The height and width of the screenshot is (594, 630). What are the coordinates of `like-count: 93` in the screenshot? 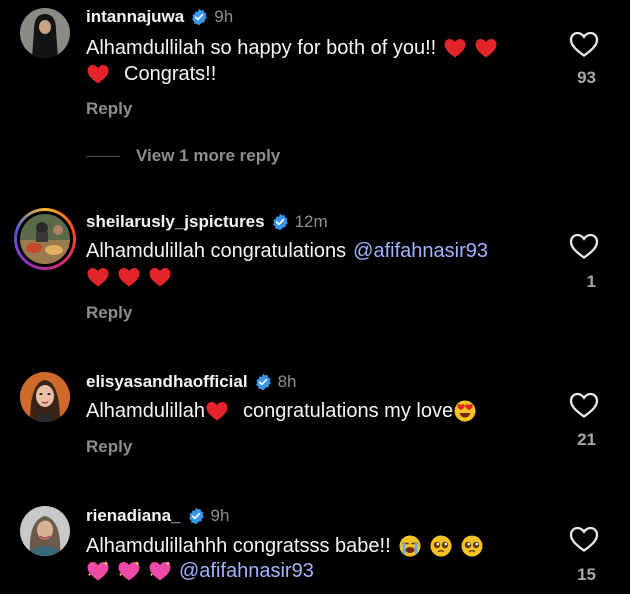 It's located at (586, 77).